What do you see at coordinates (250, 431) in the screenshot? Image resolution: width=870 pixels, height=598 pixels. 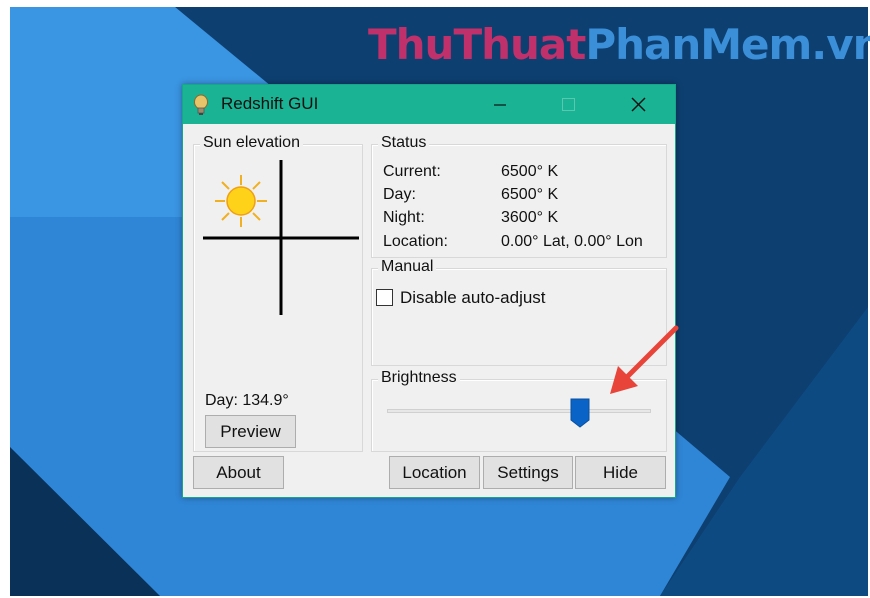 I see `preview-button: Preview` at bounding box center [250, 431].